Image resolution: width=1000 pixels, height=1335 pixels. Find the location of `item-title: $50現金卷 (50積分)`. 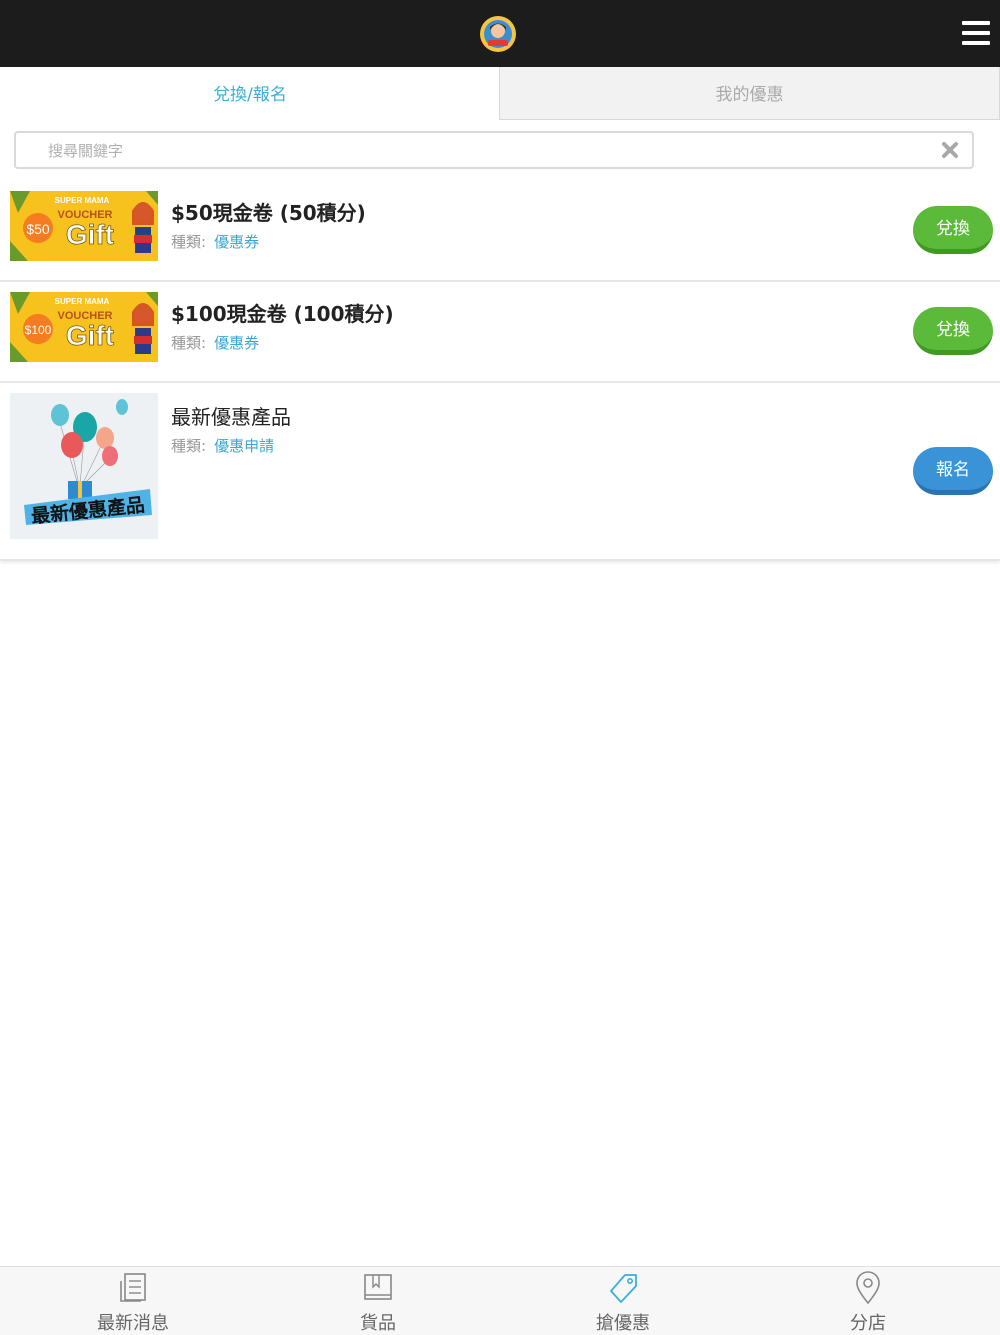

item-title: $50現金卷 (50積分) is located at coordinates (268, 211).